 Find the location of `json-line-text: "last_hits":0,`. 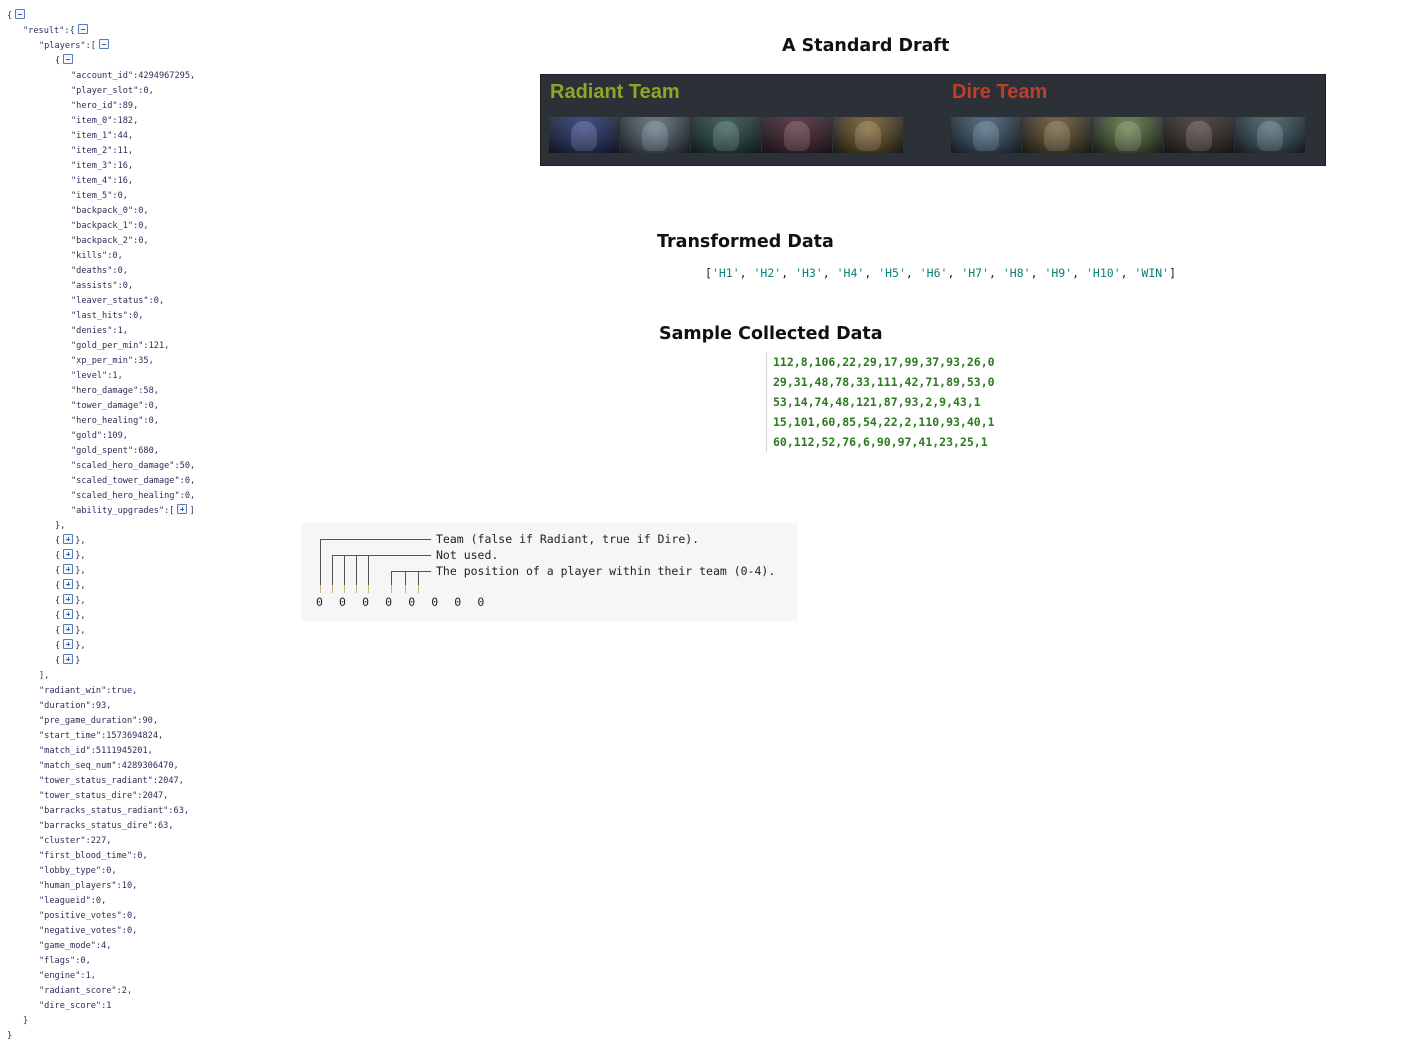

json-line-text: "last_hits":0, is located at coordinates (107, 316).